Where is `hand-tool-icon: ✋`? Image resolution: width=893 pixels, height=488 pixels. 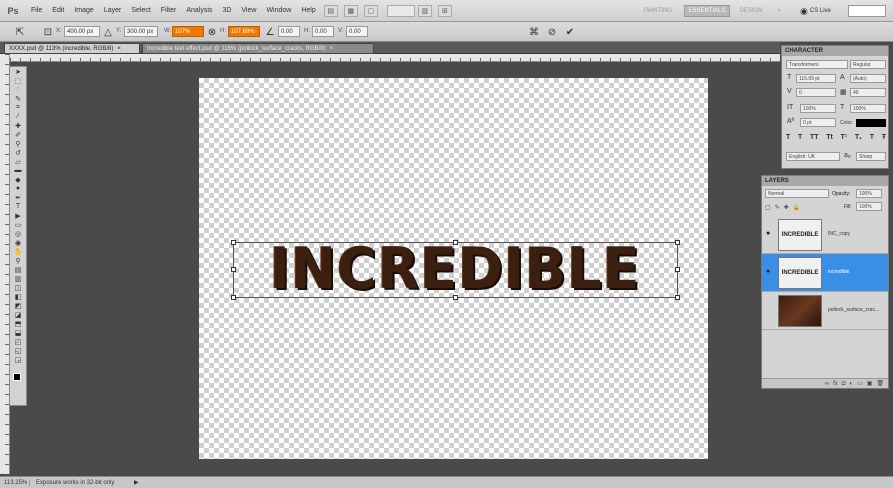
hand-tool-icon: ✋ is located at coordinates (18, 251).